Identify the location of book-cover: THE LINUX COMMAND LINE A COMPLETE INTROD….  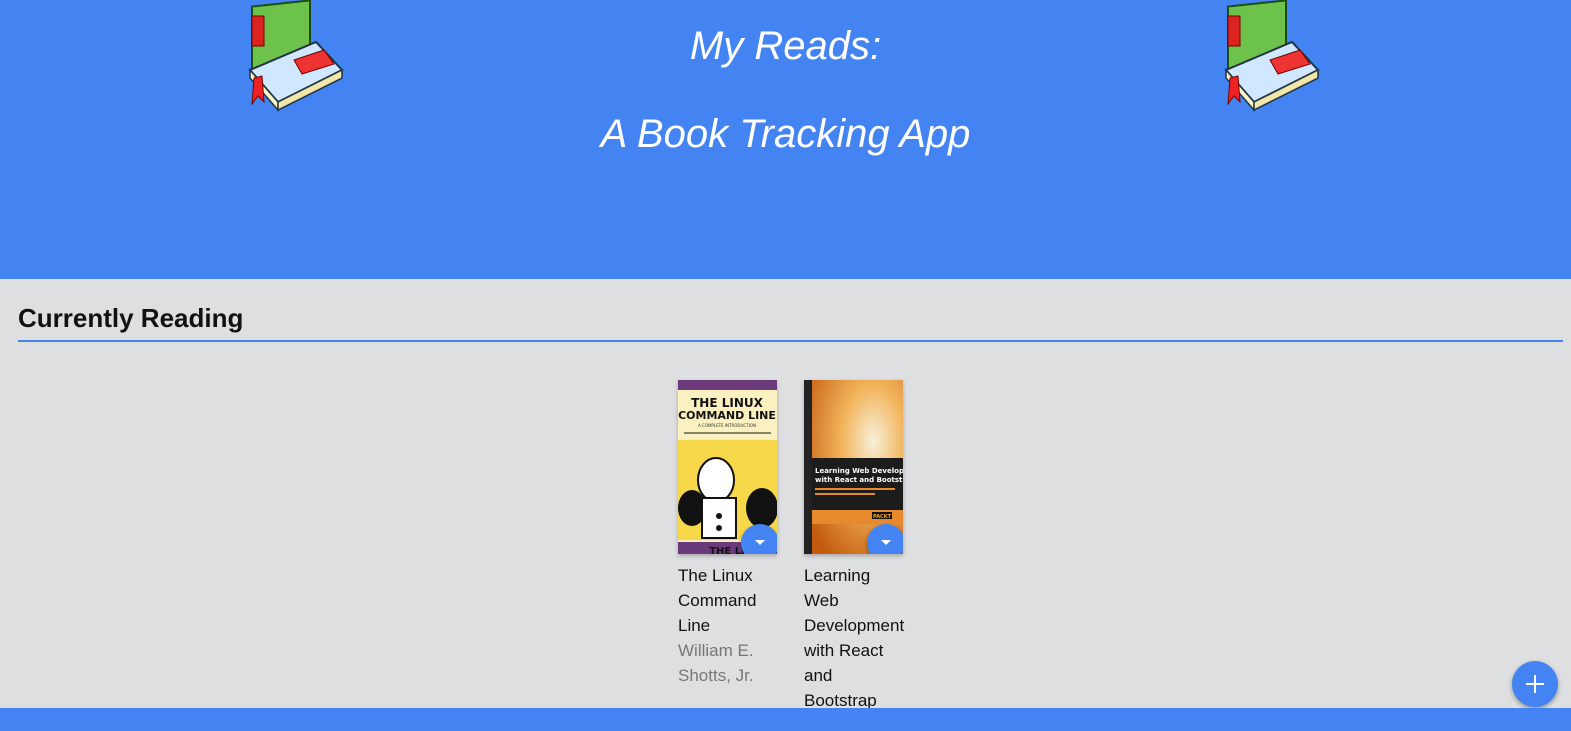
(727, 467).